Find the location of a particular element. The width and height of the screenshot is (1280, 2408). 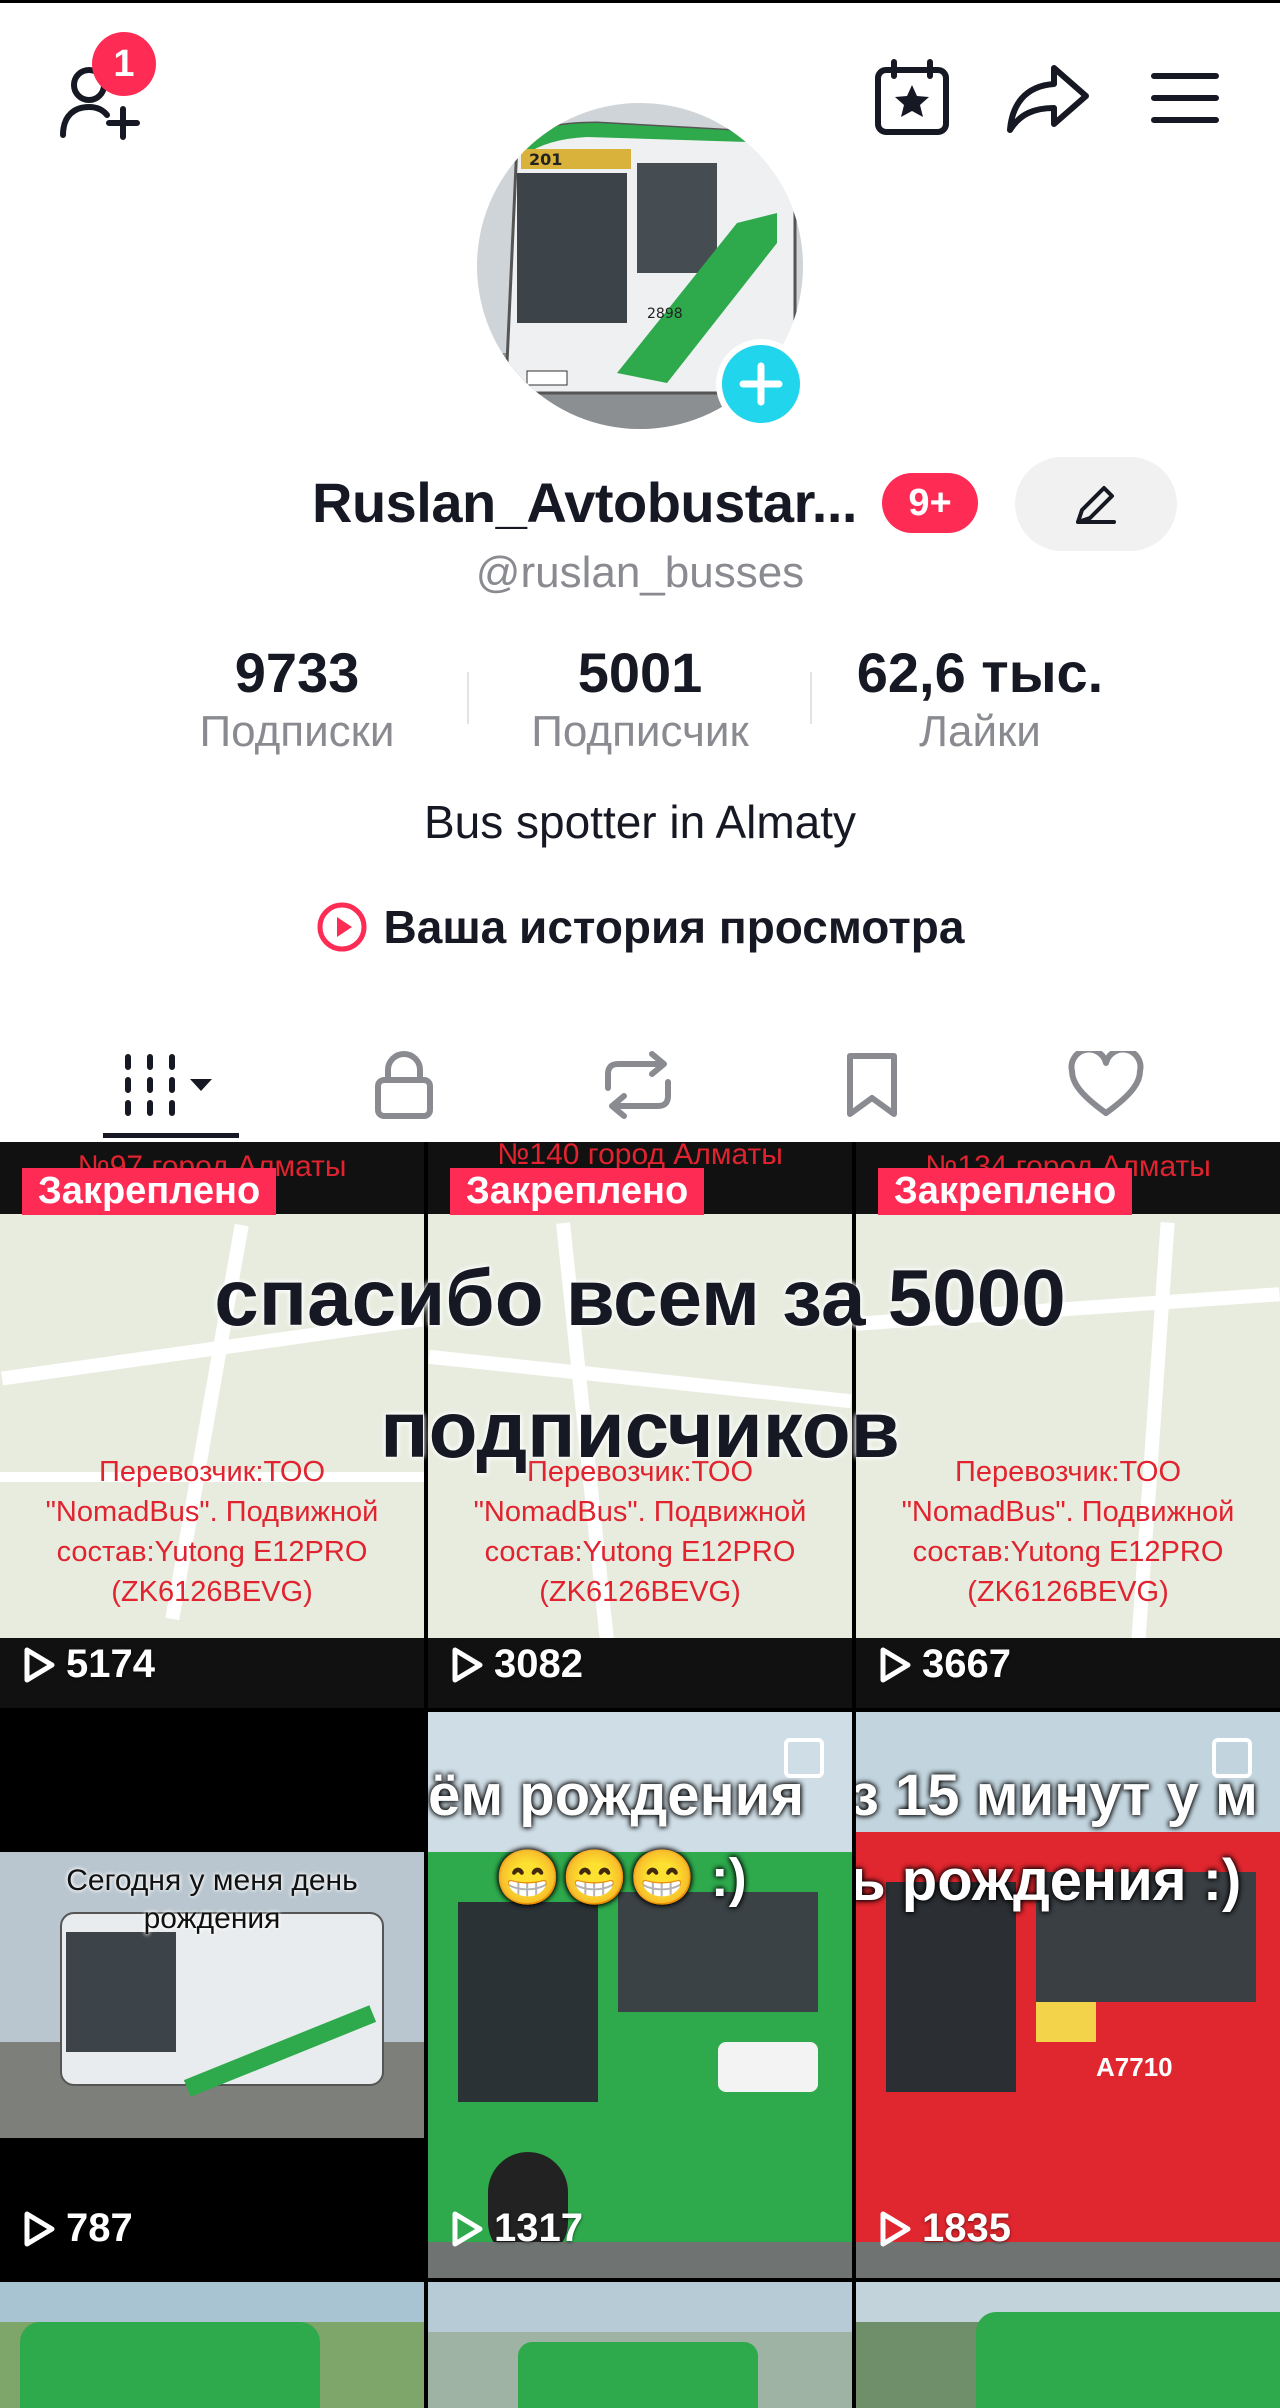

pencil-icon is located at coordinates (1096, 505).